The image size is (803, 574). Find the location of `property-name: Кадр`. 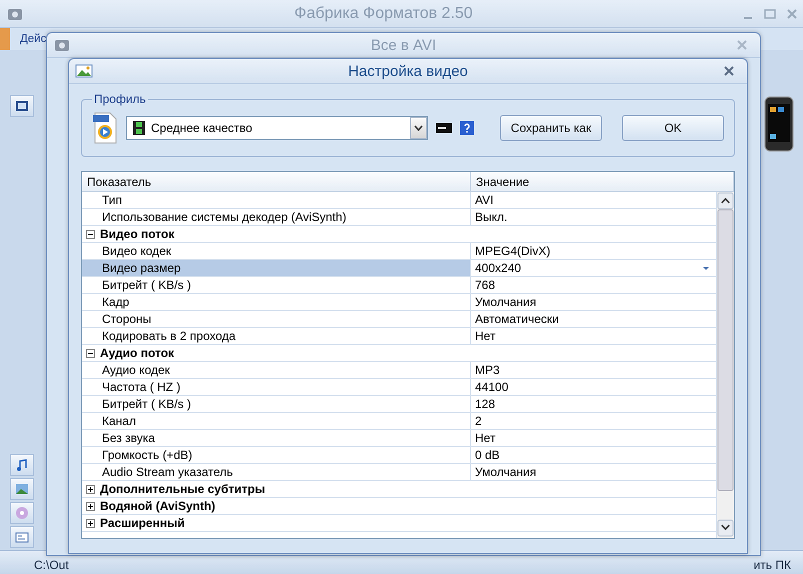

property-name: Кадр is located at coordinates (276, 302).